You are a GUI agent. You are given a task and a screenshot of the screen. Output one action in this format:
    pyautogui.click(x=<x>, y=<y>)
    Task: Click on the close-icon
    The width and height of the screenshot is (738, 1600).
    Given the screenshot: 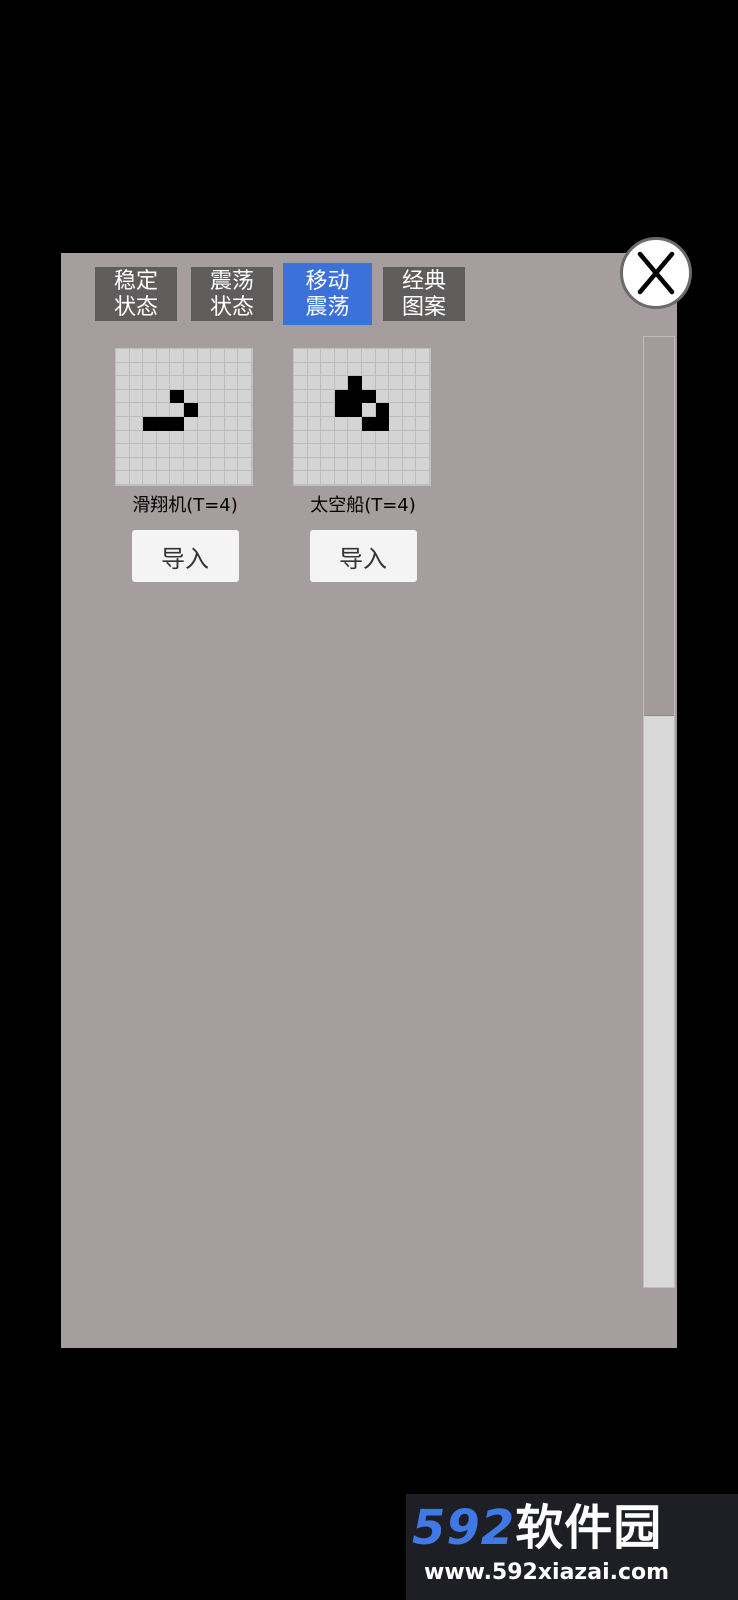 What is the action you would take?
    pyautogui.click(x=656, y=273)
    